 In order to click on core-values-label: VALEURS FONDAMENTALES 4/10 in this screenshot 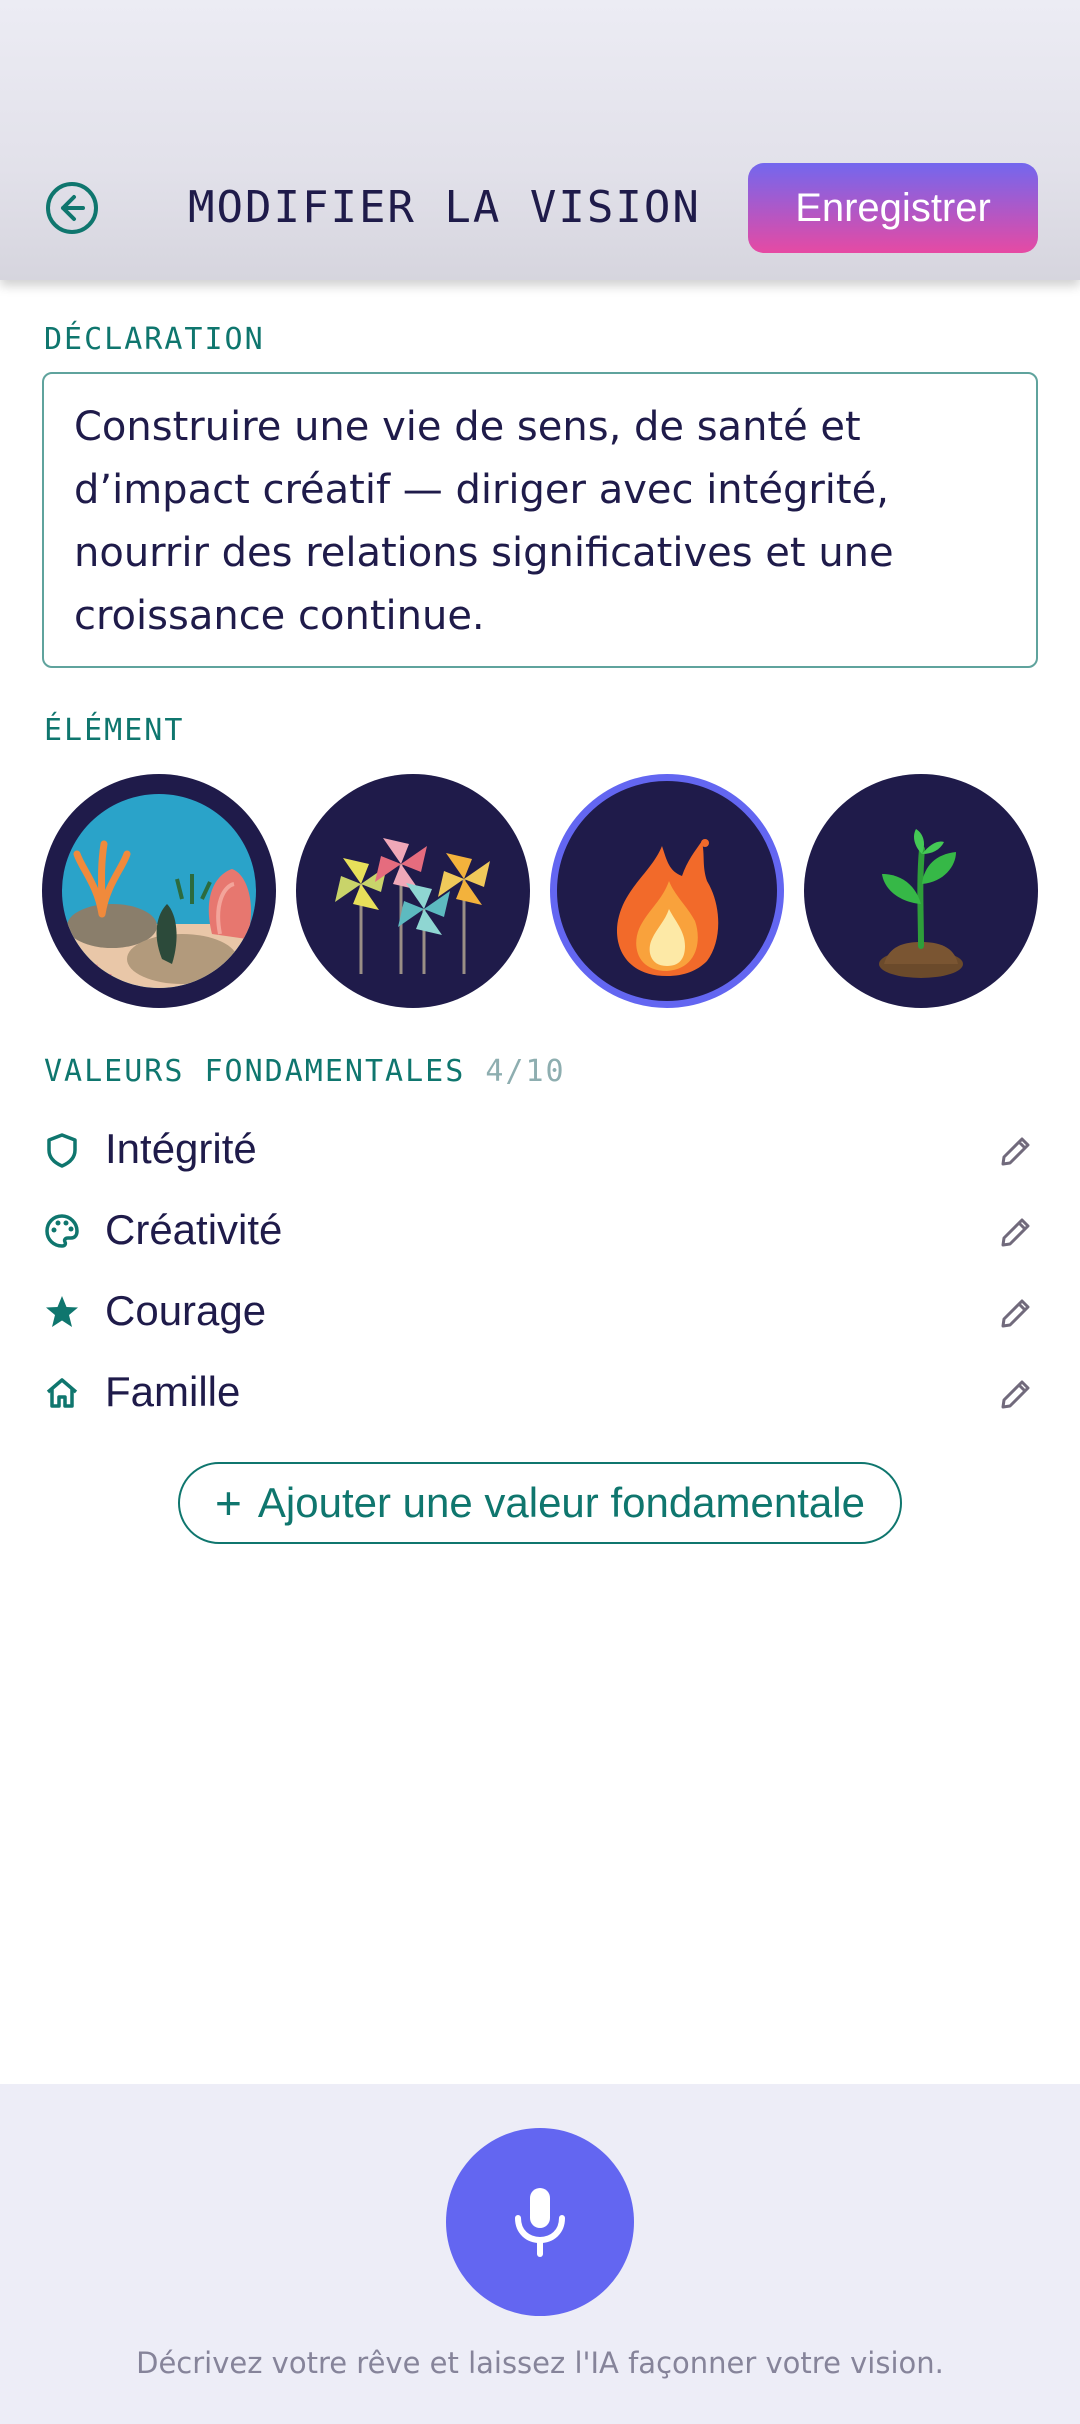, I will do `click(305, 1071)`.